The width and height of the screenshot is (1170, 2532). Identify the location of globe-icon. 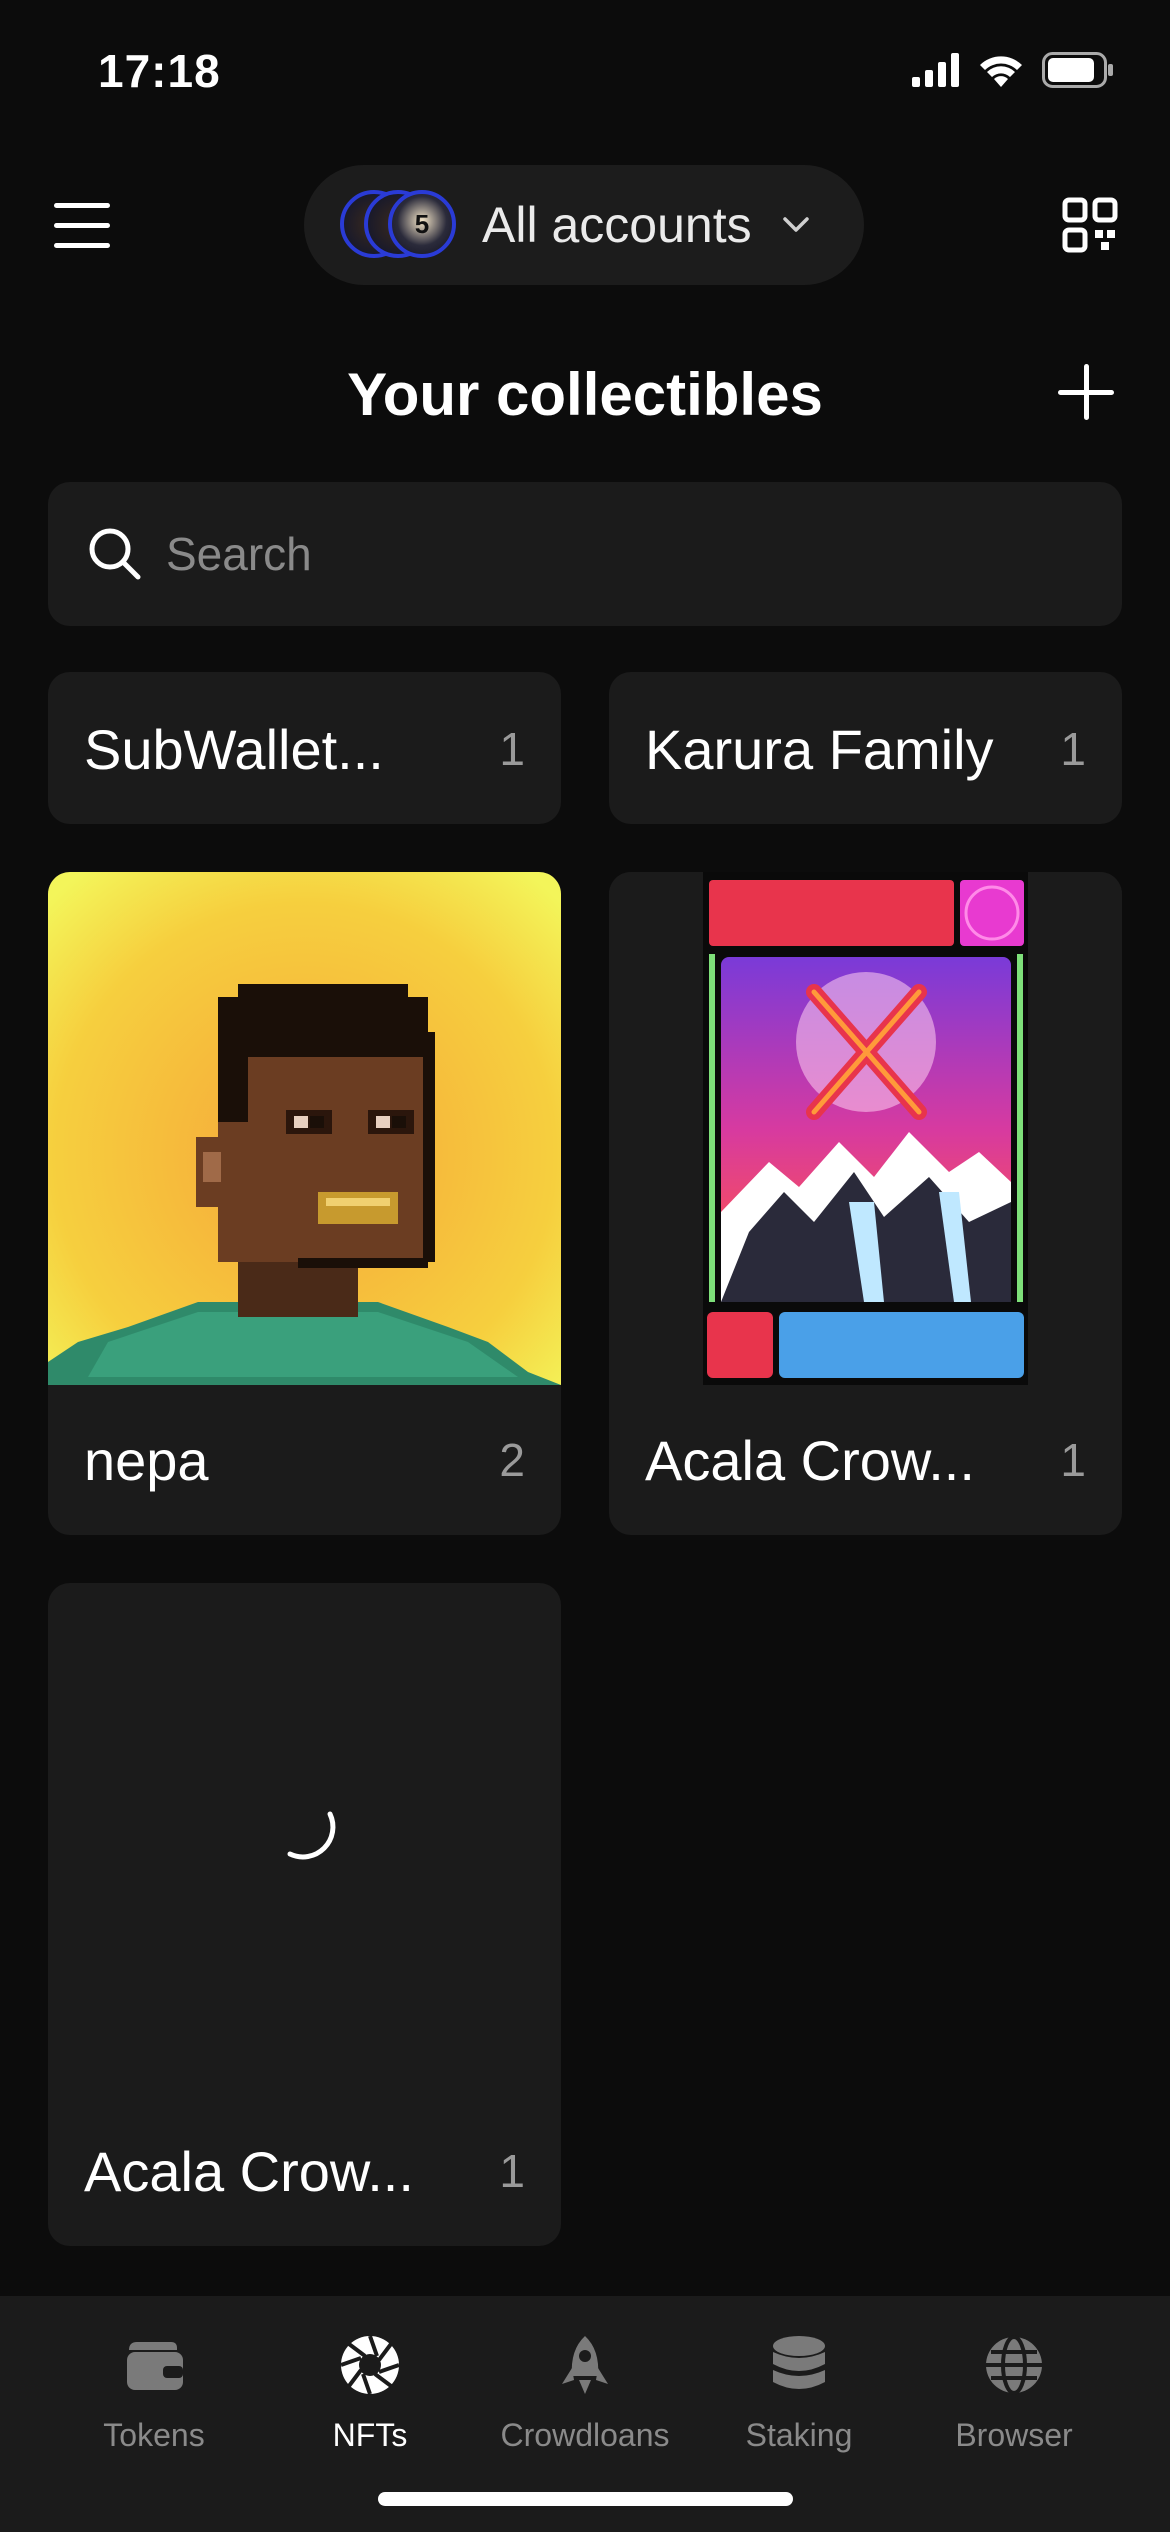
(1014, 2365).